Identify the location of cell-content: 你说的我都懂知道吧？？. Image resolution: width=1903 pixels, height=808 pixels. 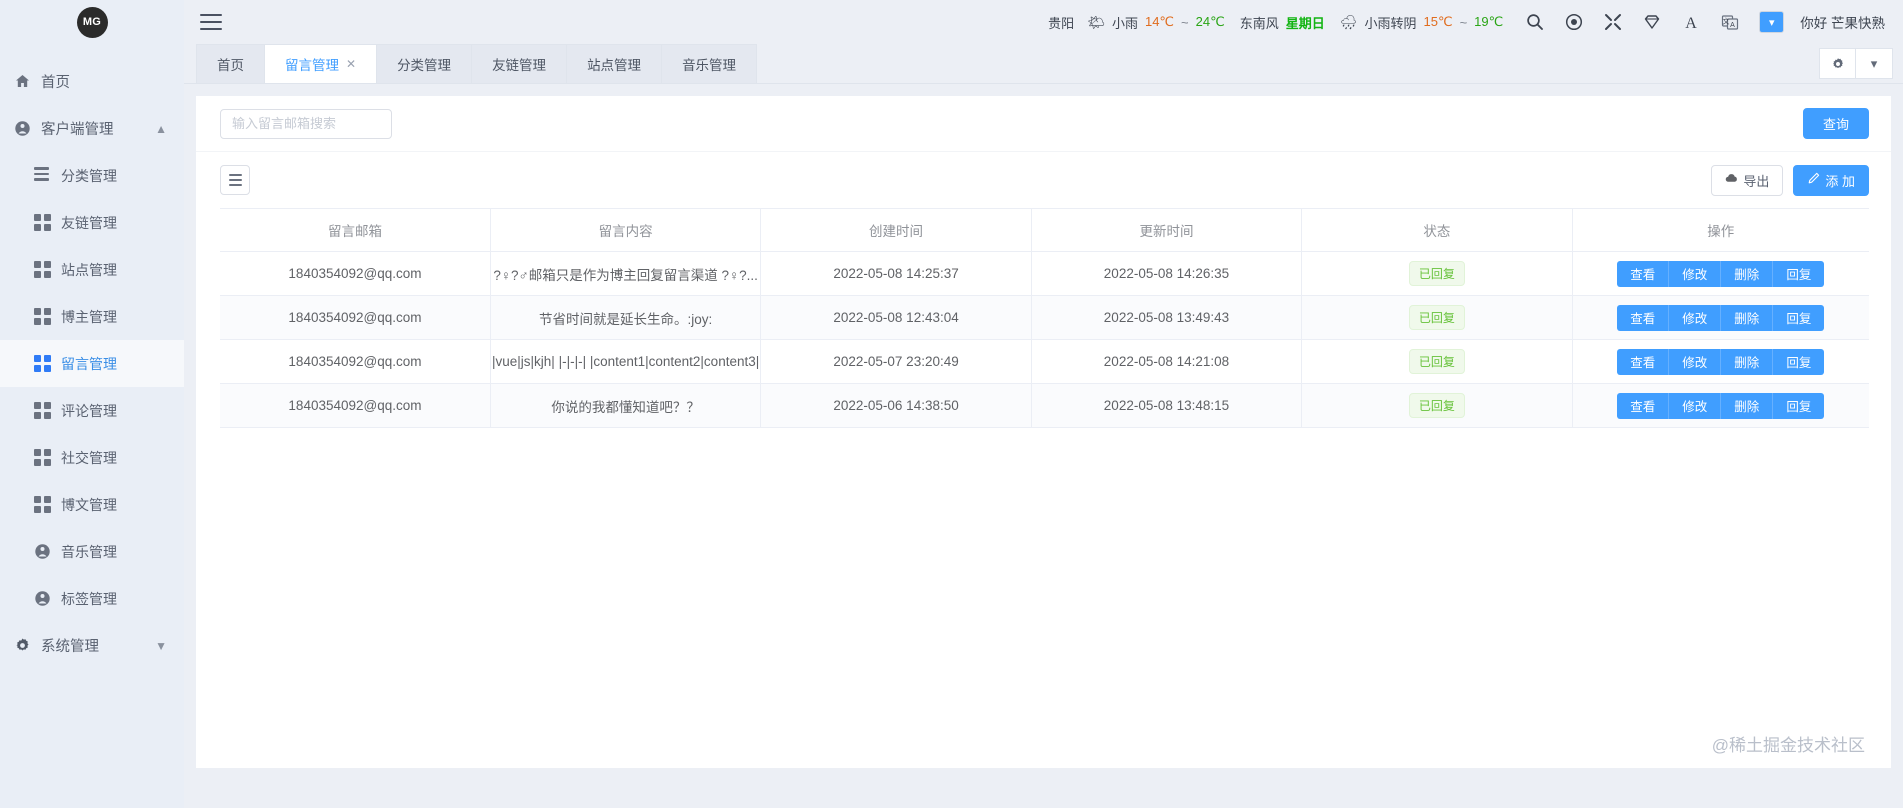
(626, 405).